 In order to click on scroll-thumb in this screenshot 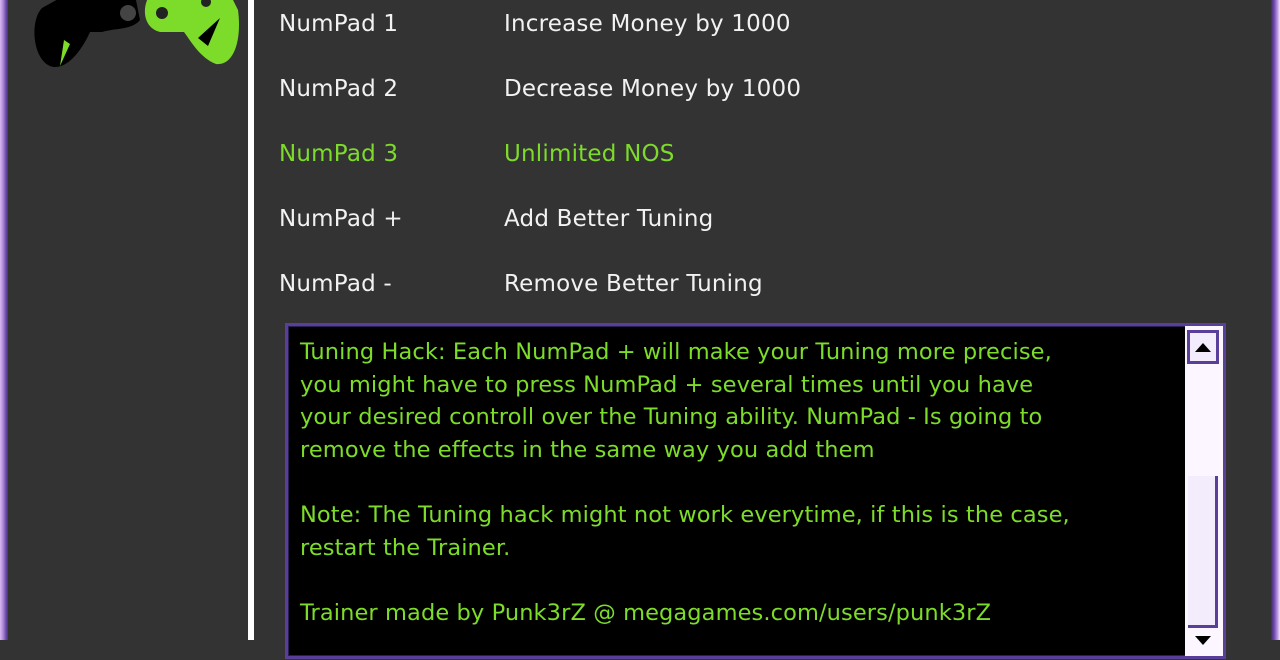, I will do `click(1203, 552)`.